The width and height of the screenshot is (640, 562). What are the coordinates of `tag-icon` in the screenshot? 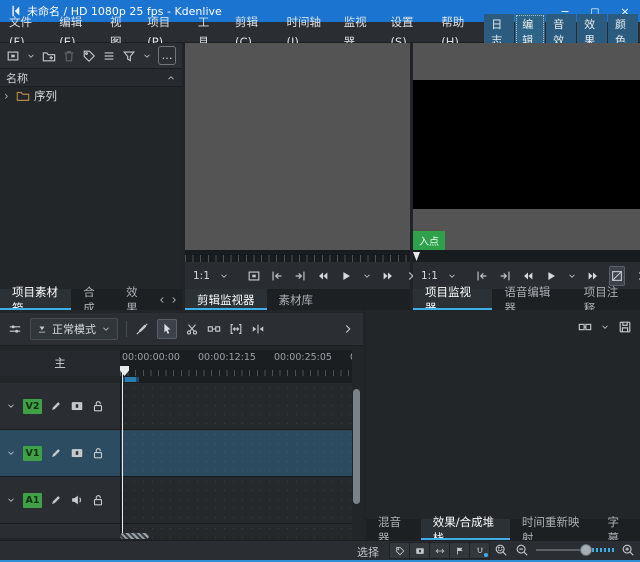 It's located at (89, 56).